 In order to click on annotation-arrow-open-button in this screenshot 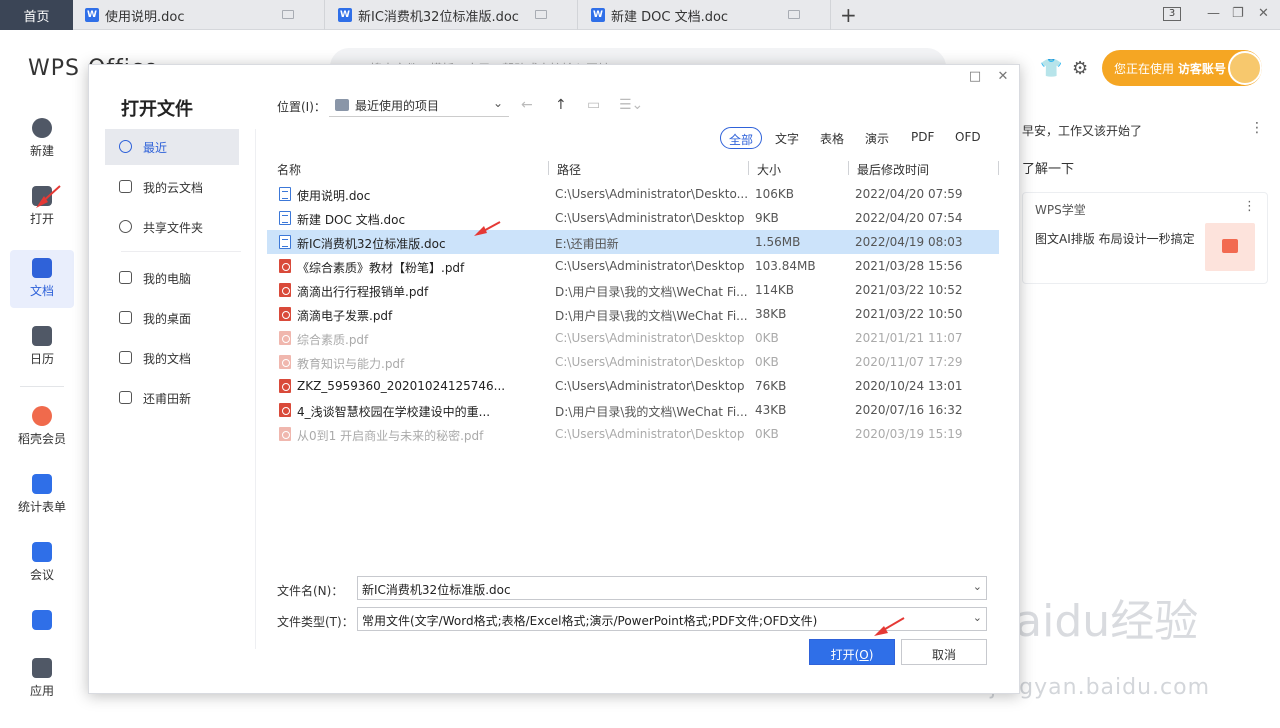, I will do `click(889, 626)`.